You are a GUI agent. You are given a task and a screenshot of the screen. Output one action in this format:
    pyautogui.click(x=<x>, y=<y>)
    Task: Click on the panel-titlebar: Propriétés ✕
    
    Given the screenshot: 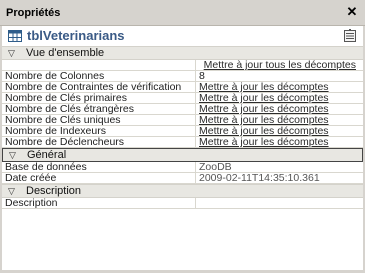 What is the action you would take?
    pyautogui.click(x=182, y=13)
    